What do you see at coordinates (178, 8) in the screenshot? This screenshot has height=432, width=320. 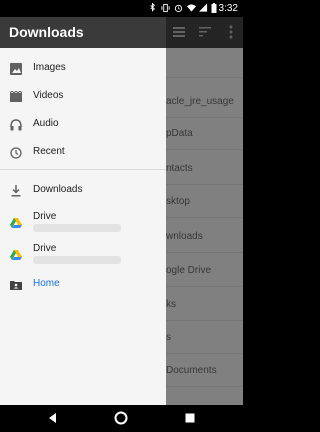 I see `alarm-icon` at bounding box center [178, 8].